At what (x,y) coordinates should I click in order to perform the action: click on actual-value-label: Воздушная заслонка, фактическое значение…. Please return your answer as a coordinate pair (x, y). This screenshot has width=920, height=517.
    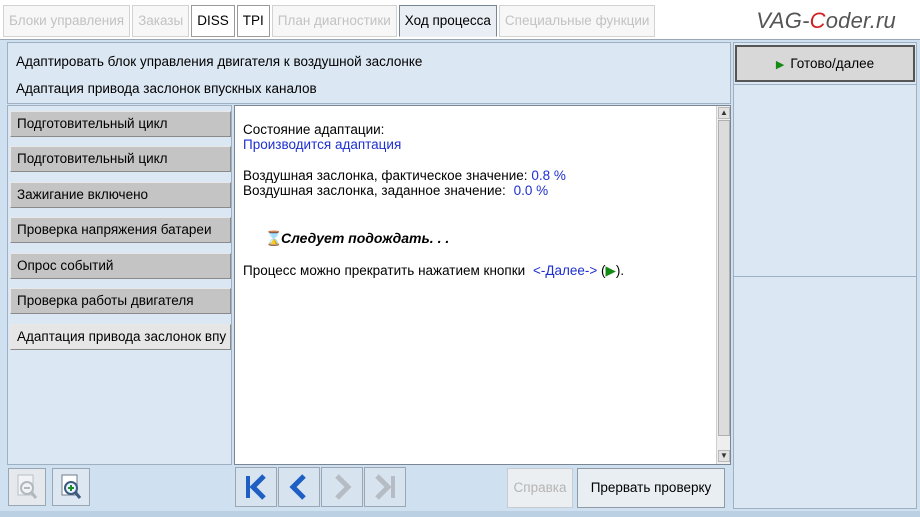
    Looking at the image, I should click on (385, 175).